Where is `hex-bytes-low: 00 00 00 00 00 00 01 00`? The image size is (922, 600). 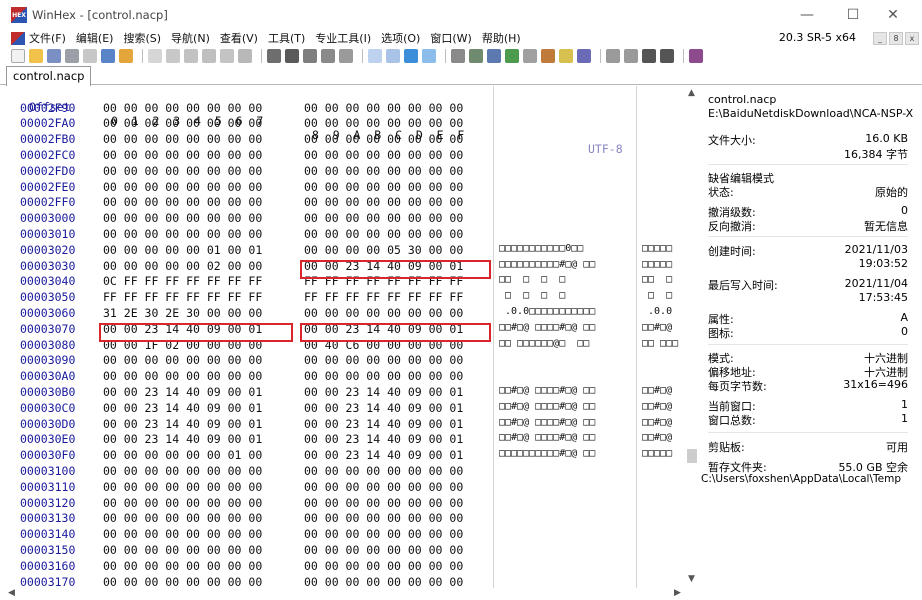 hex-bytes-low: 00 00 00 00 00 00 01 00 is located at coordinates (182, 455).